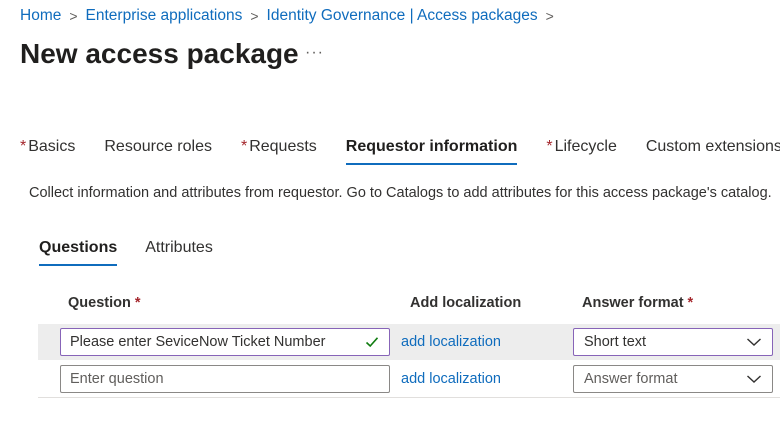 This screenshot has width=780, height=430. I want to click on tab-resource-roles: Resource roles, so click(158, 151).